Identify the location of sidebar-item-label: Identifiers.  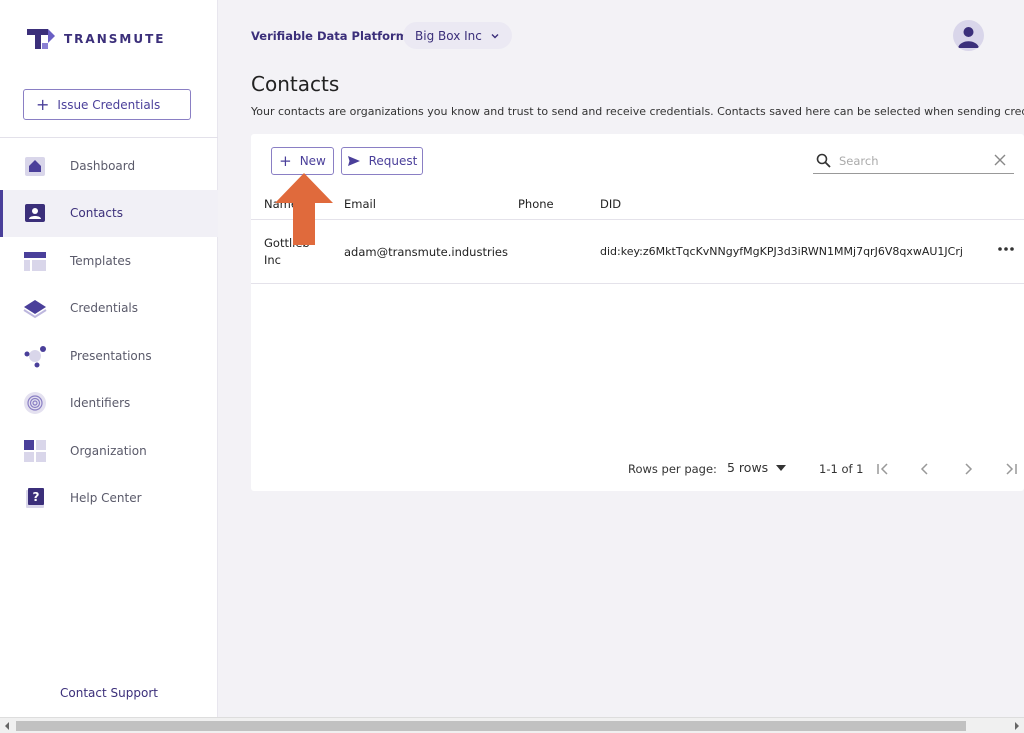
(100, 403).